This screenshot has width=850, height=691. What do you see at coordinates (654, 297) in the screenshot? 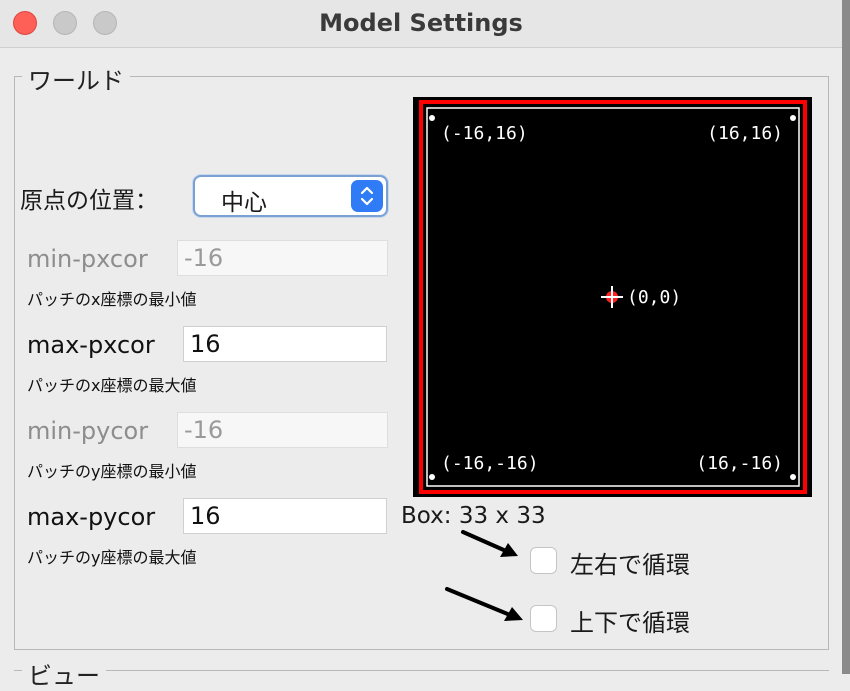
I see `coord-center: (0,0)` at bounding box center [654, 297].